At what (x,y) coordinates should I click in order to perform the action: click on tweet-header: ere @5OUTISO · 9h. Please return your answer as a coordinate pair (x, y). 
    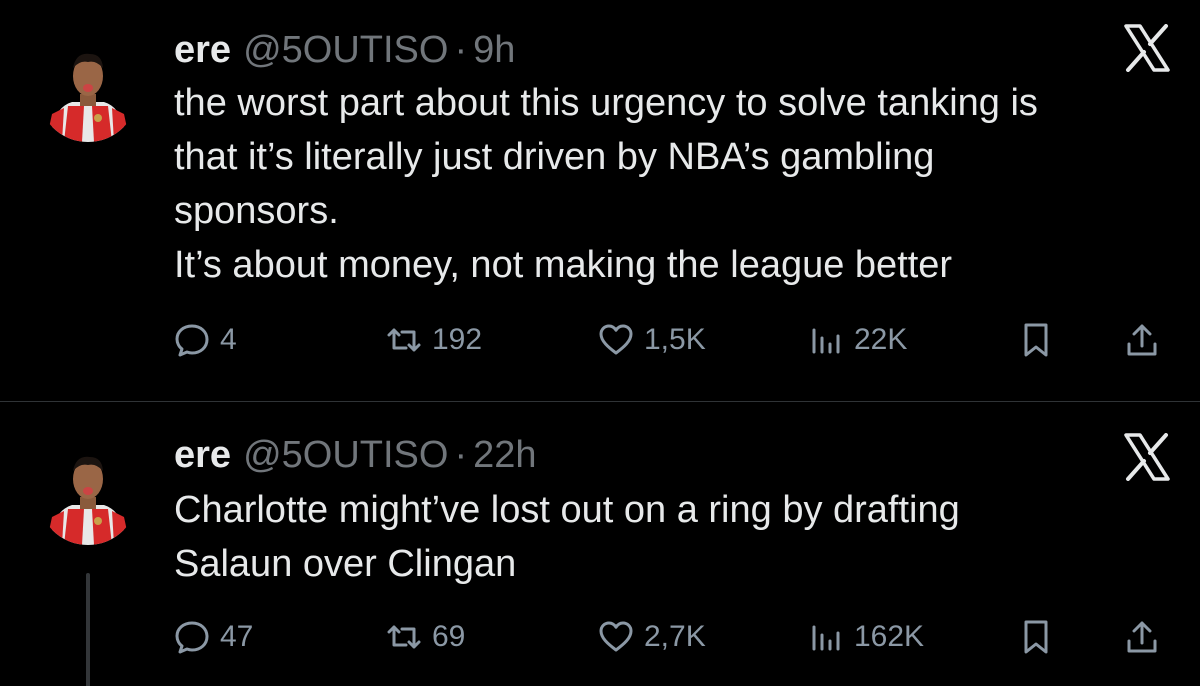
    Looking at the image, I should click on (344, 50).